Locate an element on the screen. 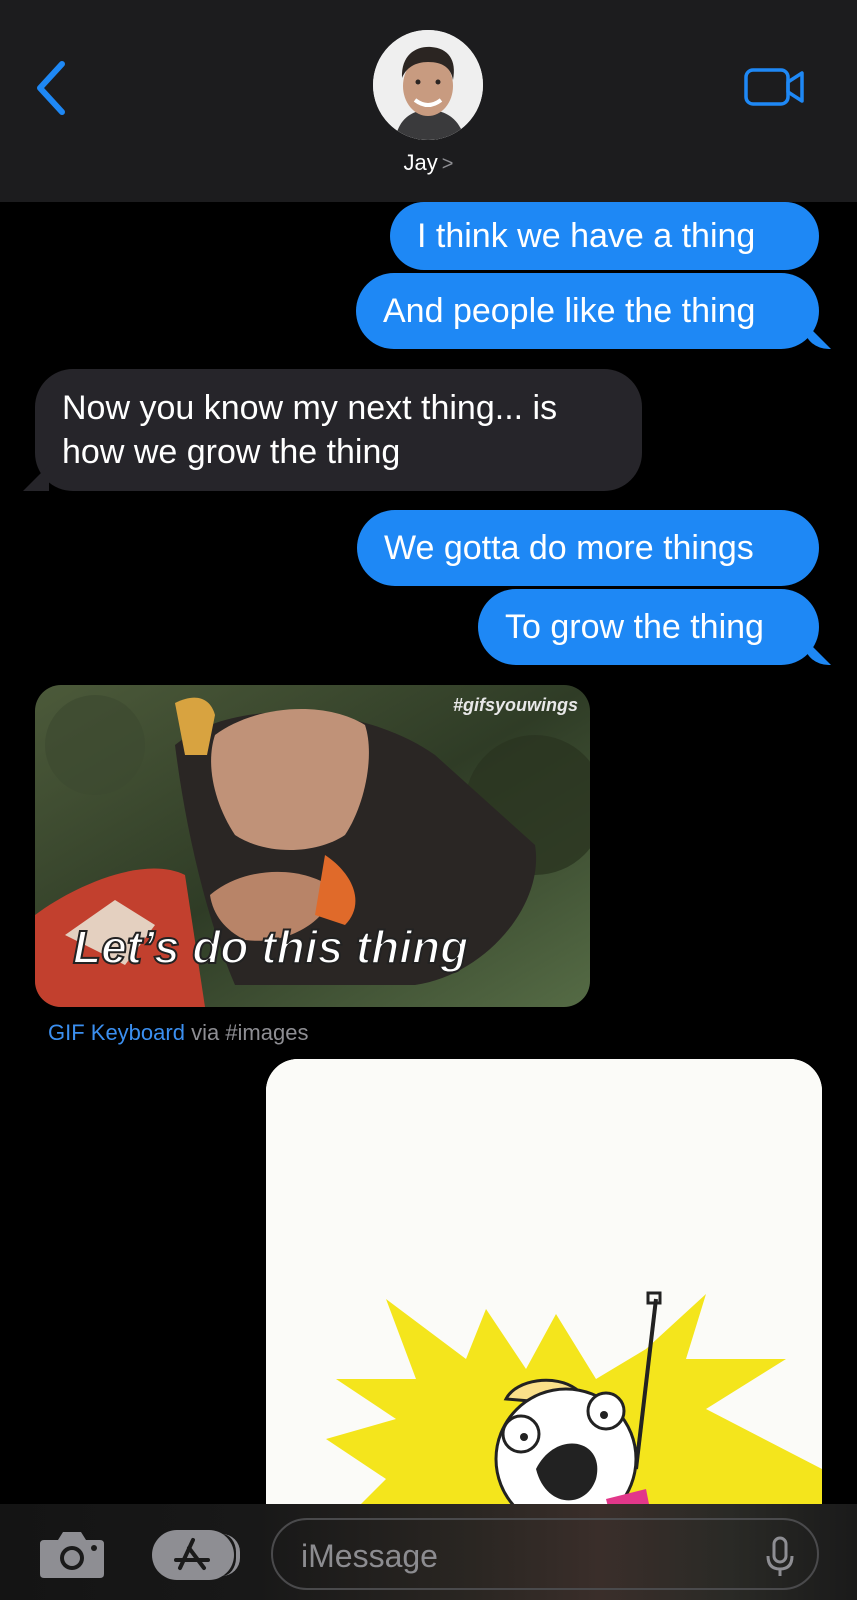 The image size is (857, 1600). conversation-header: Jay > is located at coordinates (428, 101).